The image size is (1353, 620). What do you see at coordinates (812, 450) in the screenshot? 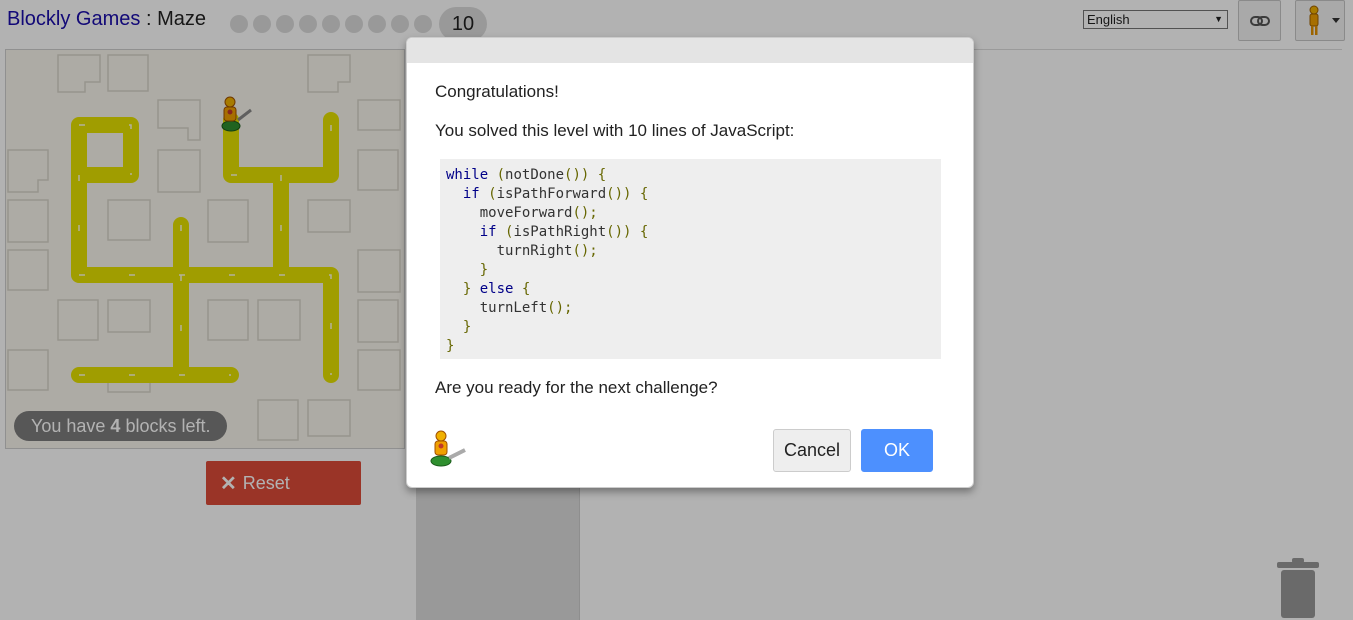
I see `cancel-button: Cancel` at bounding box center [812, 450].